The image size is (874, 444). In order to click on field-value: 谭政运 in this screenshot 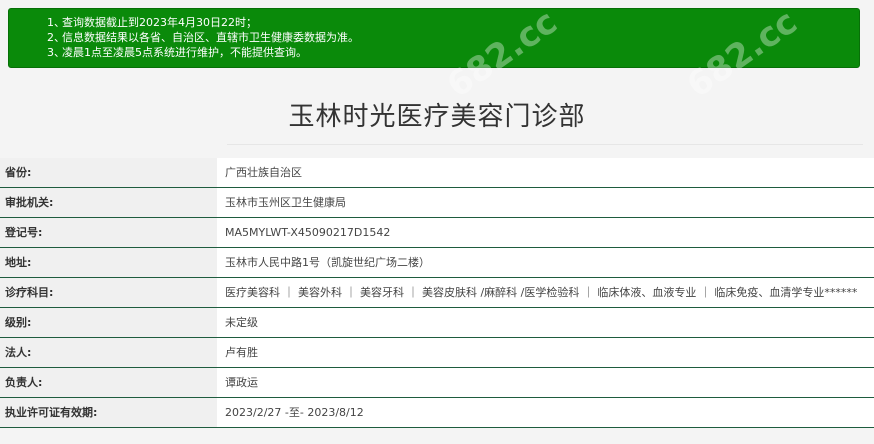, I will do `click(545, 382)`.